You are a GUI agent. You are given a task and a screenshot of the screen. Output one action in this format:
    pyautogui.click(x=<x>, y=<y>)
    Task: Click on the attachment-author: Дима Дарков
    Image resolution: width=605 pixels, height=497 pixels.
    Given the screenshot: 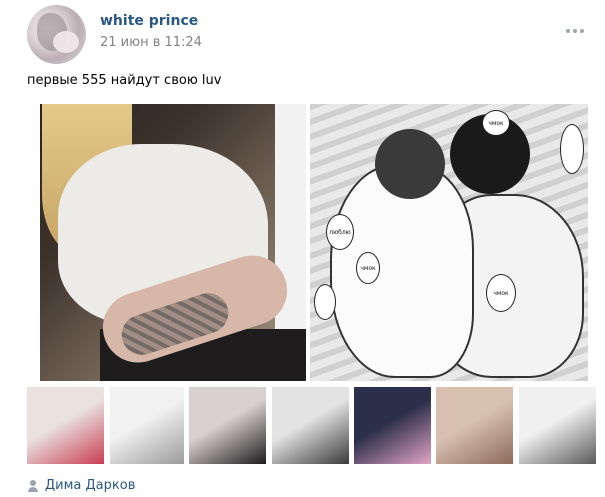 What is the action you would take?
    pyautogui.click(x=81, y=485)
    